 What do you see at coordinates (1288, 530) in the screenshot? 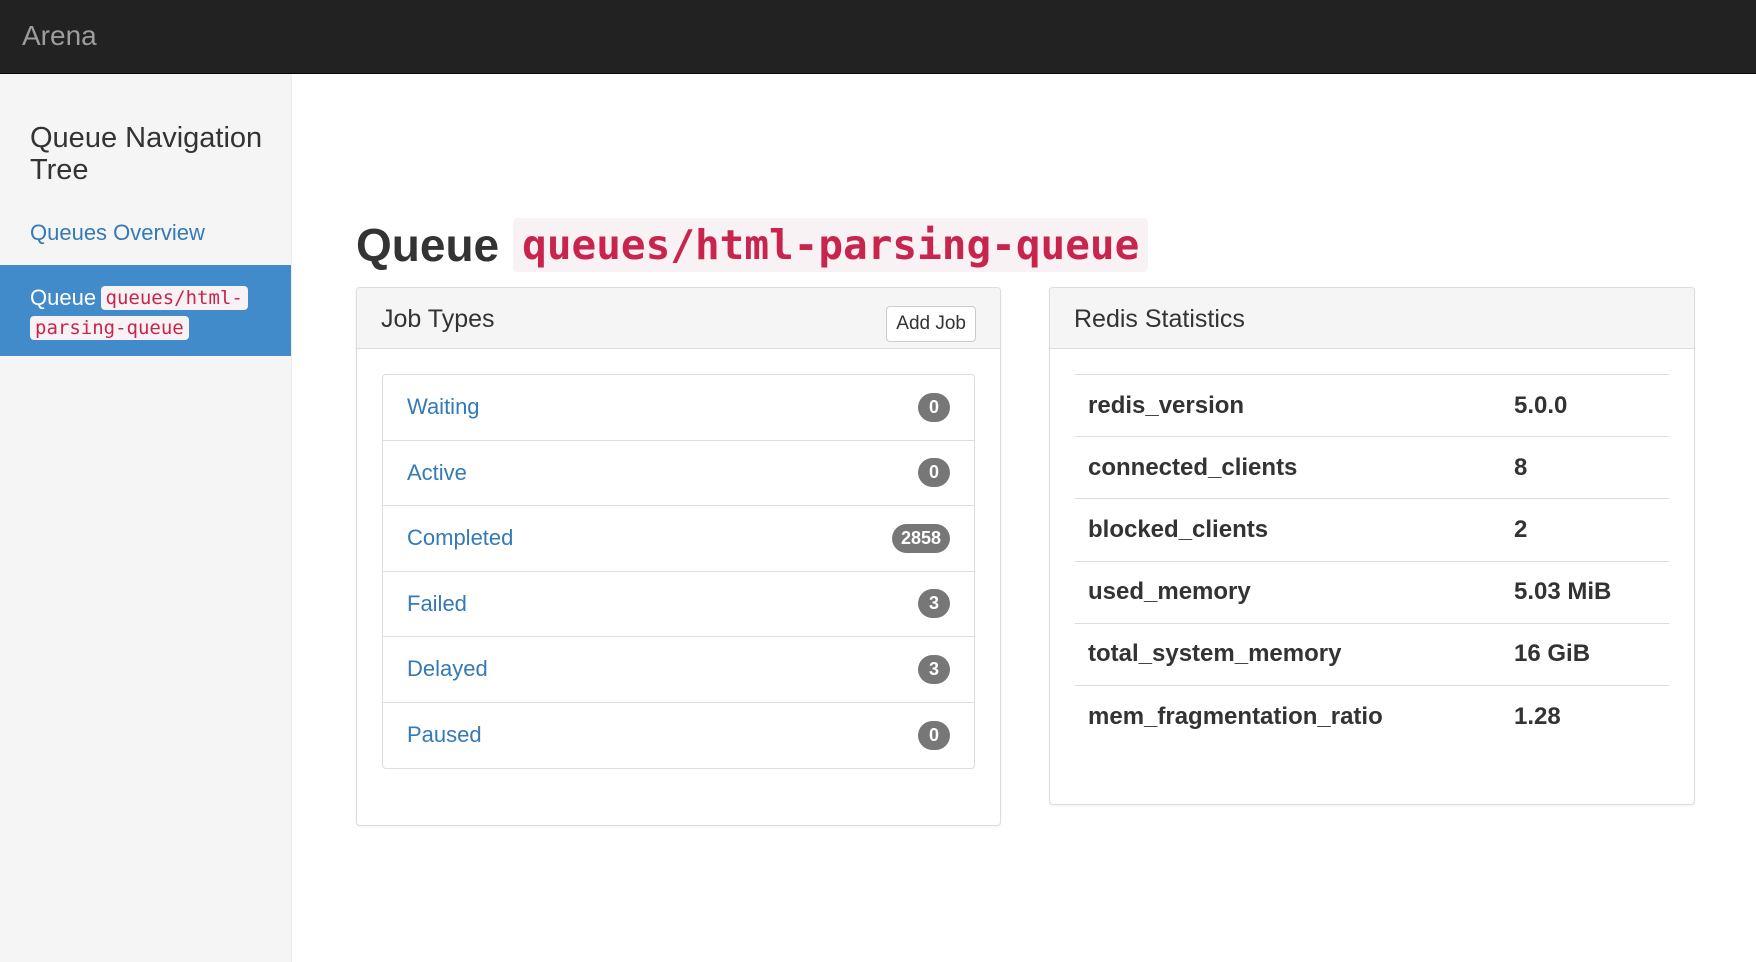
I see `stat-key: blocked_clients` at bounding box center [1288, 530].